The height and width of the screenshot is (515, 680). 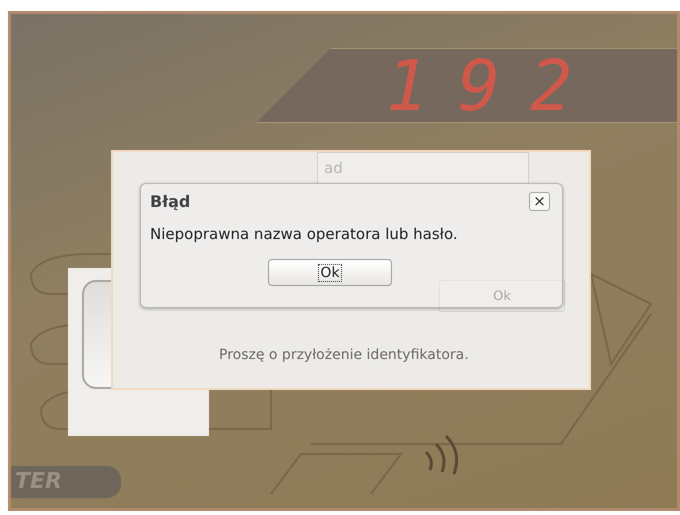 What do you see at coordinates (170, 201) in the screenshot?
I see `dialog-title: Błąd` at bounding box center [170, 201].